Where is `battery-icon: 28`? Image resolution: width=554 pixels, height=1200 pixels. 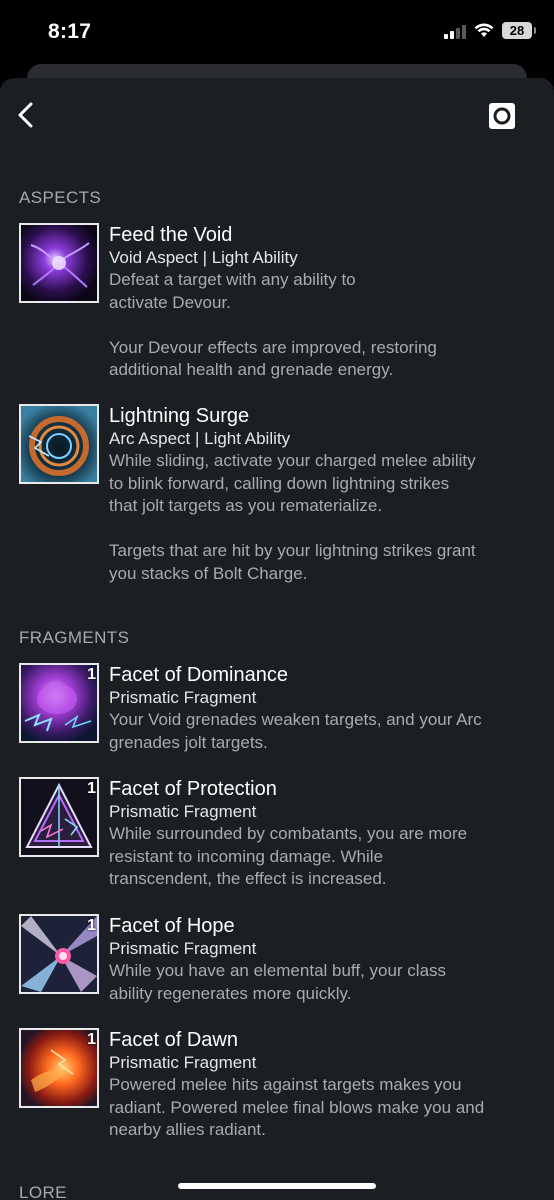 battery-icon: 28 is located at coordinates (519, 30).